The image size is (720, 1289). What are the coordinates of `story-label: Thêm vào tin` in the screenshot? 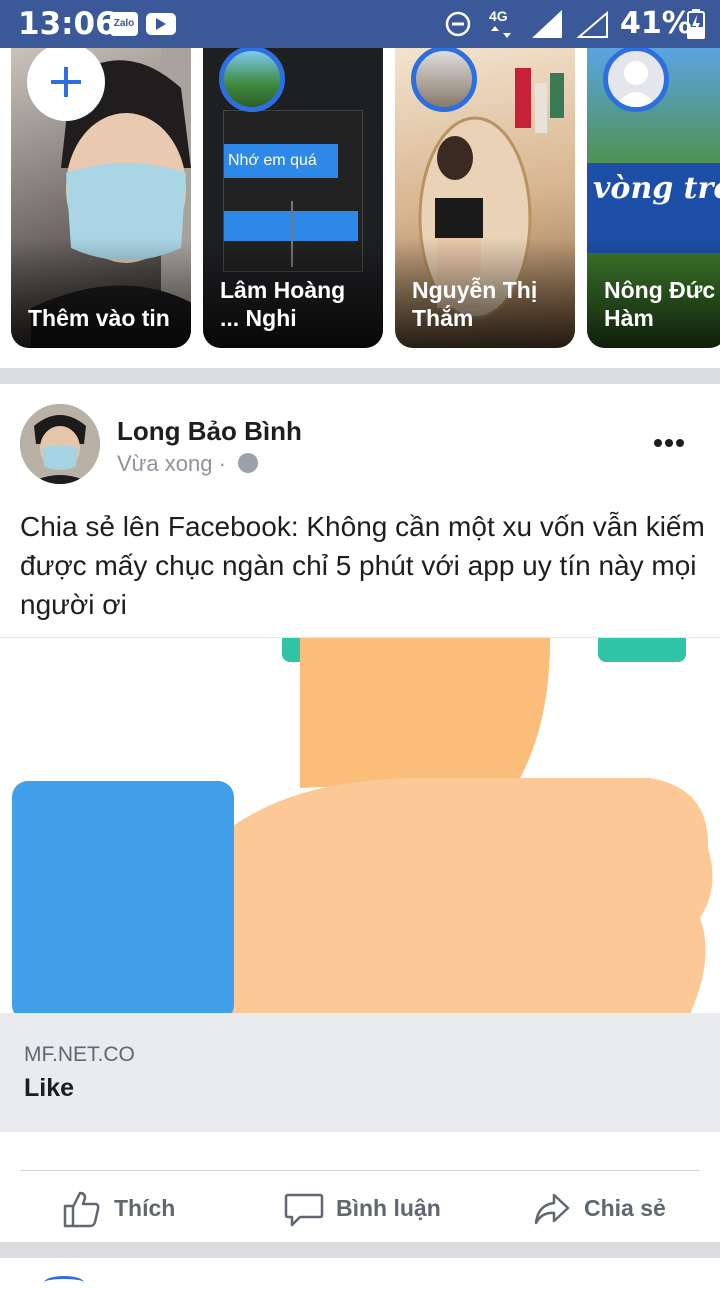 It's located at (99, 318).